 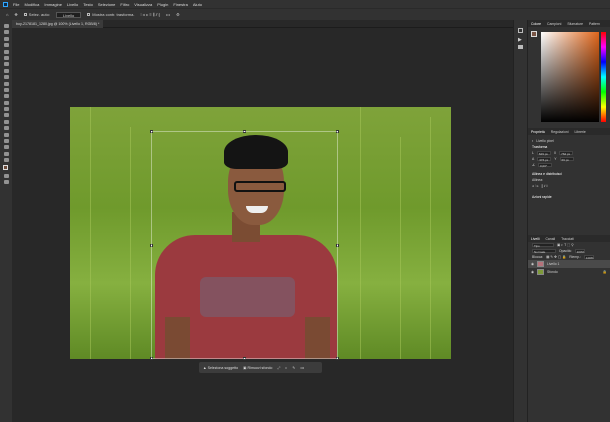 What do you see at coordinates (113, 14) in the screenshot?
I see `show-transform-label: Mostra contr. trasforma.` at bounding box center [113, 14].